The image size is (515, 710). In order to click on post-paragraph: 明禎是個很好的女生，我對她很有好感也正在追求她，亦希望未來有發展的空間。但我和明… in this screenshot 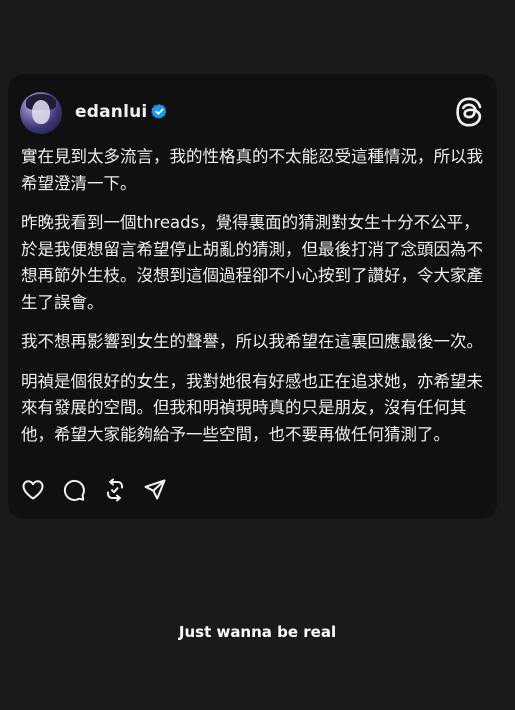, I will do `click(252, 407)`.